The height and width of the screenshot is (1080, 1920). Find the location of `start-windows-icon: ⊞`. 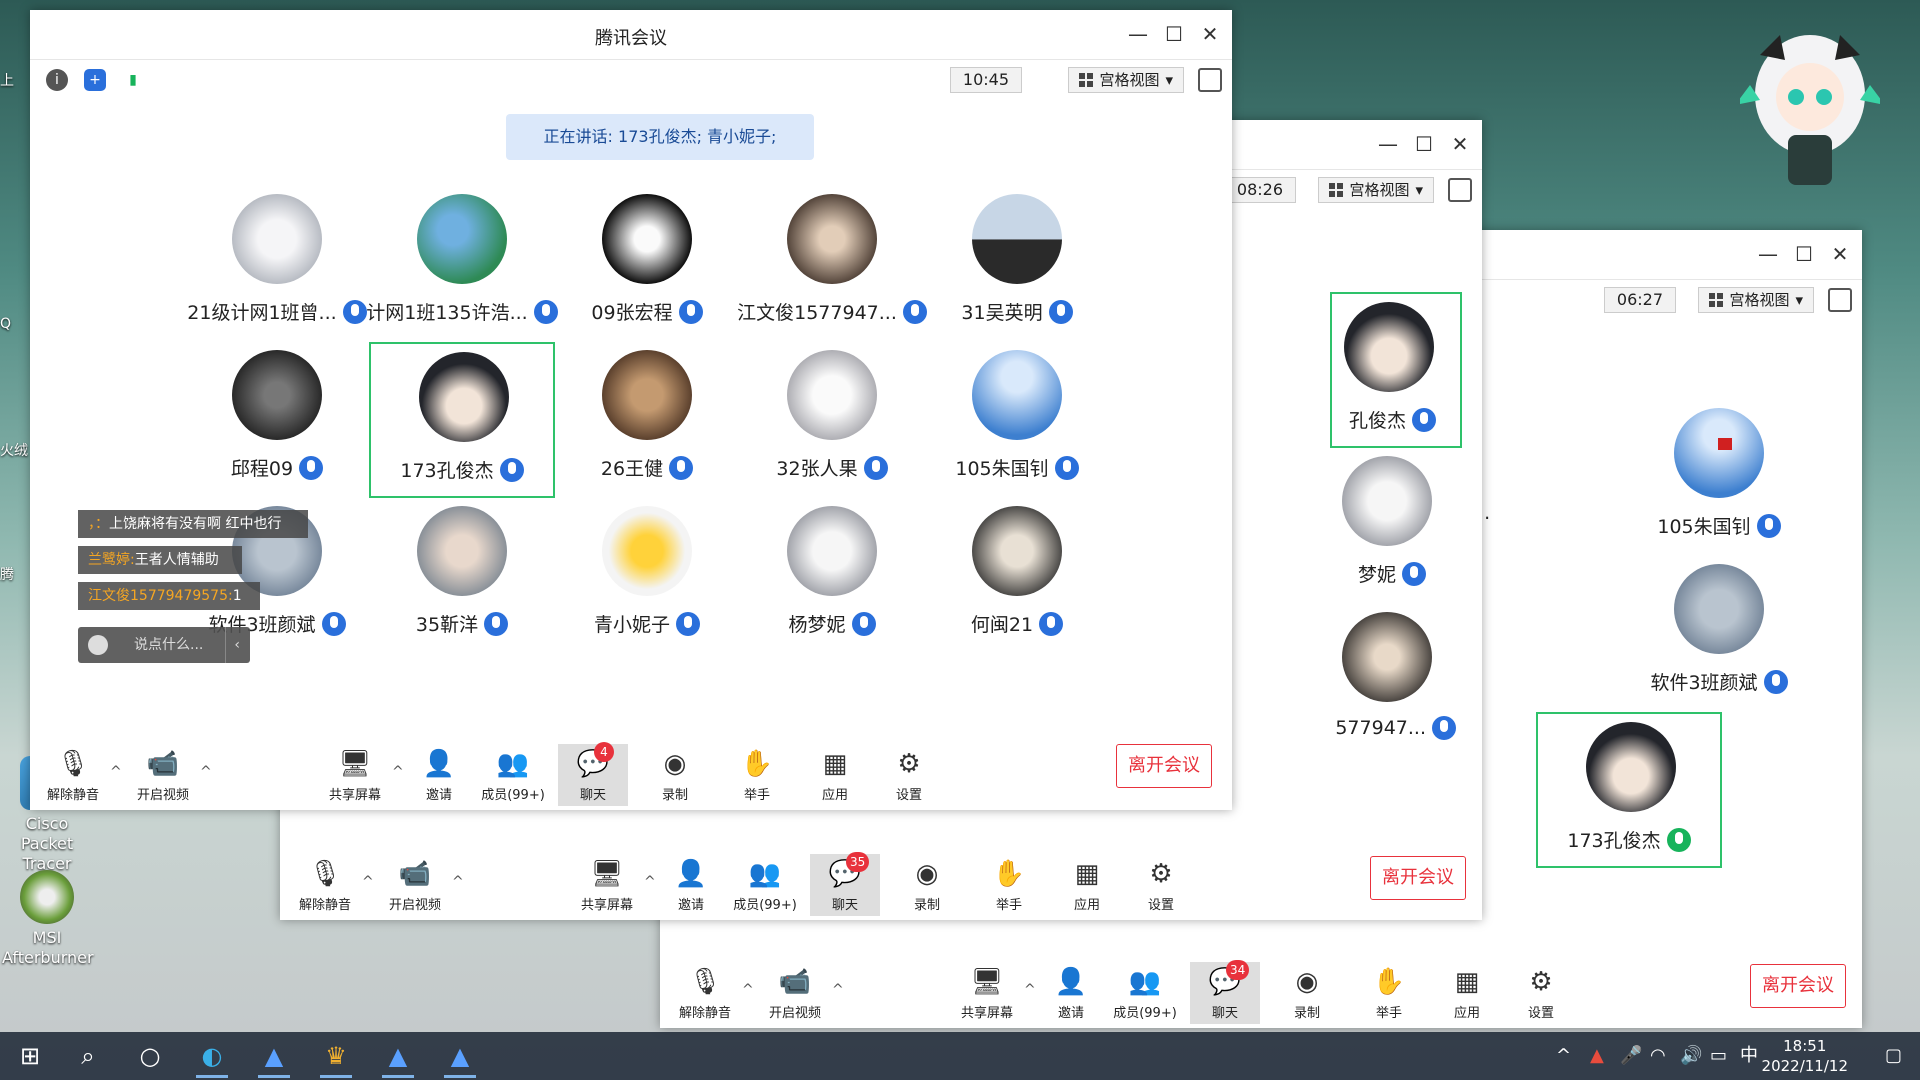

start-windows-icon: ⊞ is located at coordinates (30, 1056).